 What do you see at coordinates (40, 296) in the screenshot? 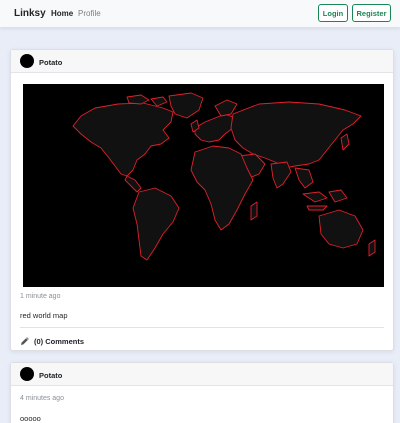
I see `post-timestamp: 1 minute ago` at bounding box center [40, 296].